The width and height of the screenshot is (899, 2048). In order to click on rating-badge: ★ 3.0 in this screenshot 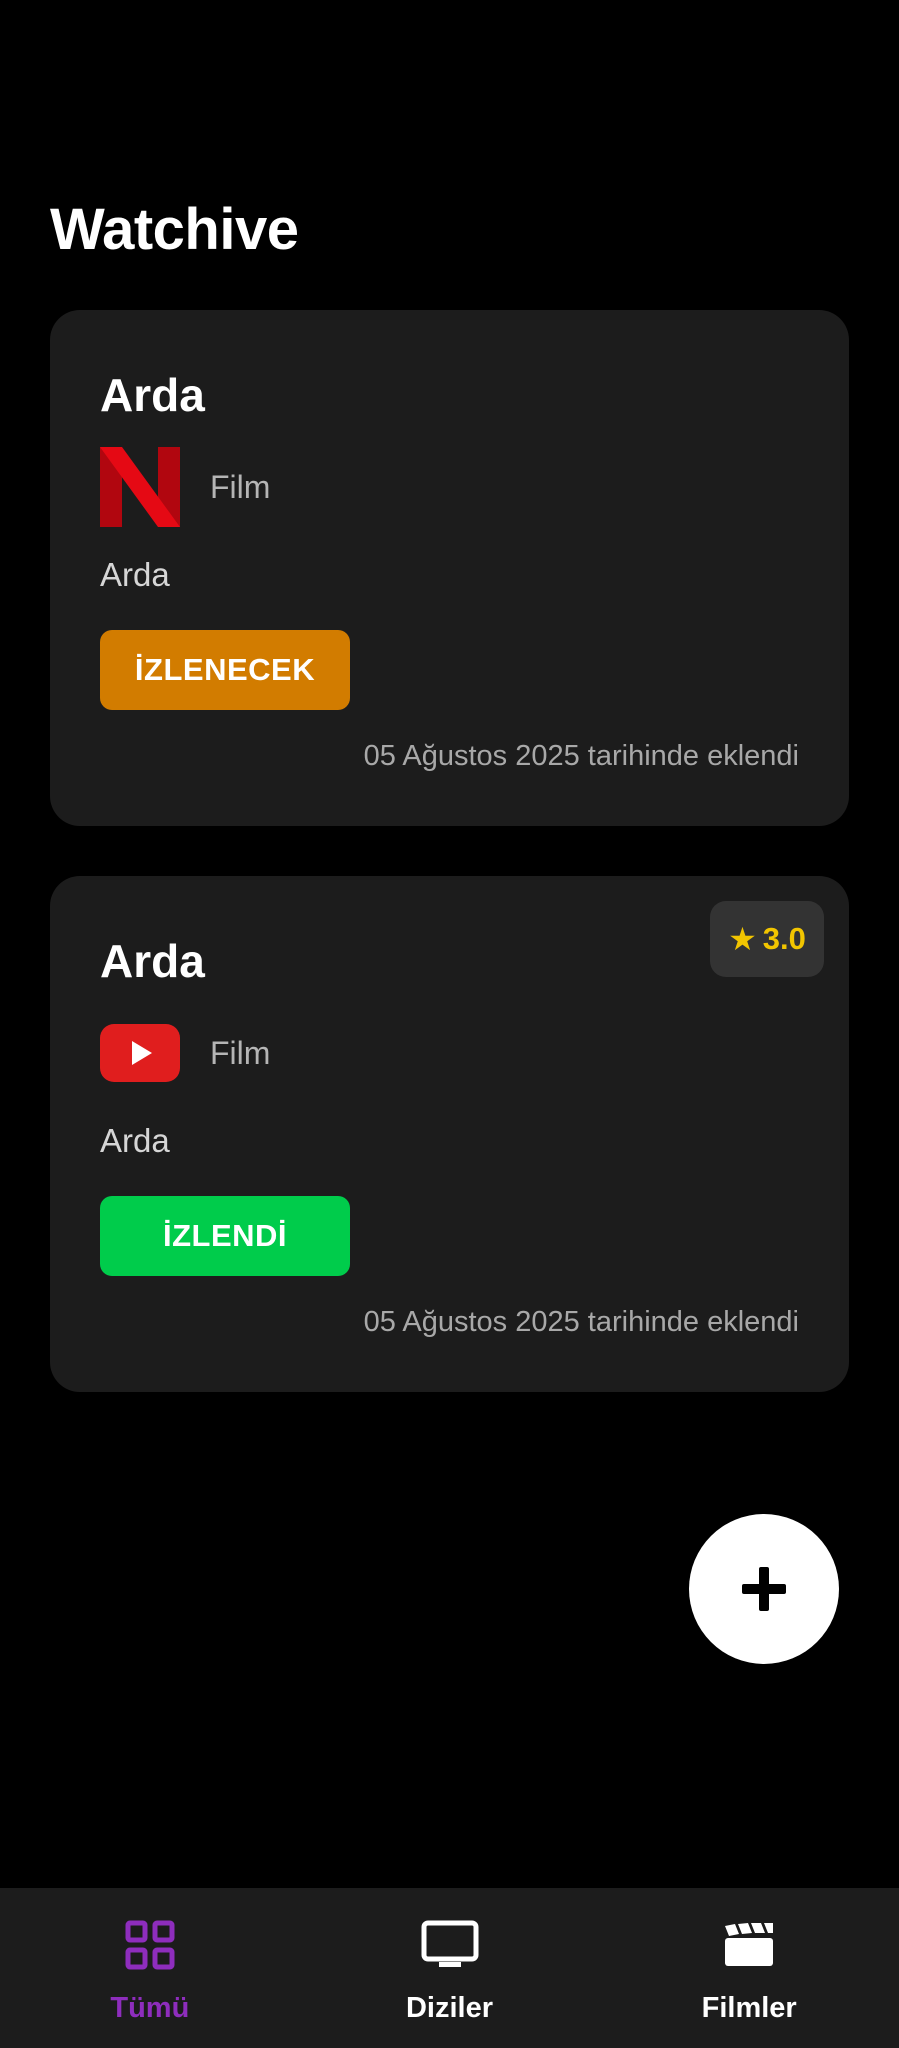, I will do `click(767, 939)`.